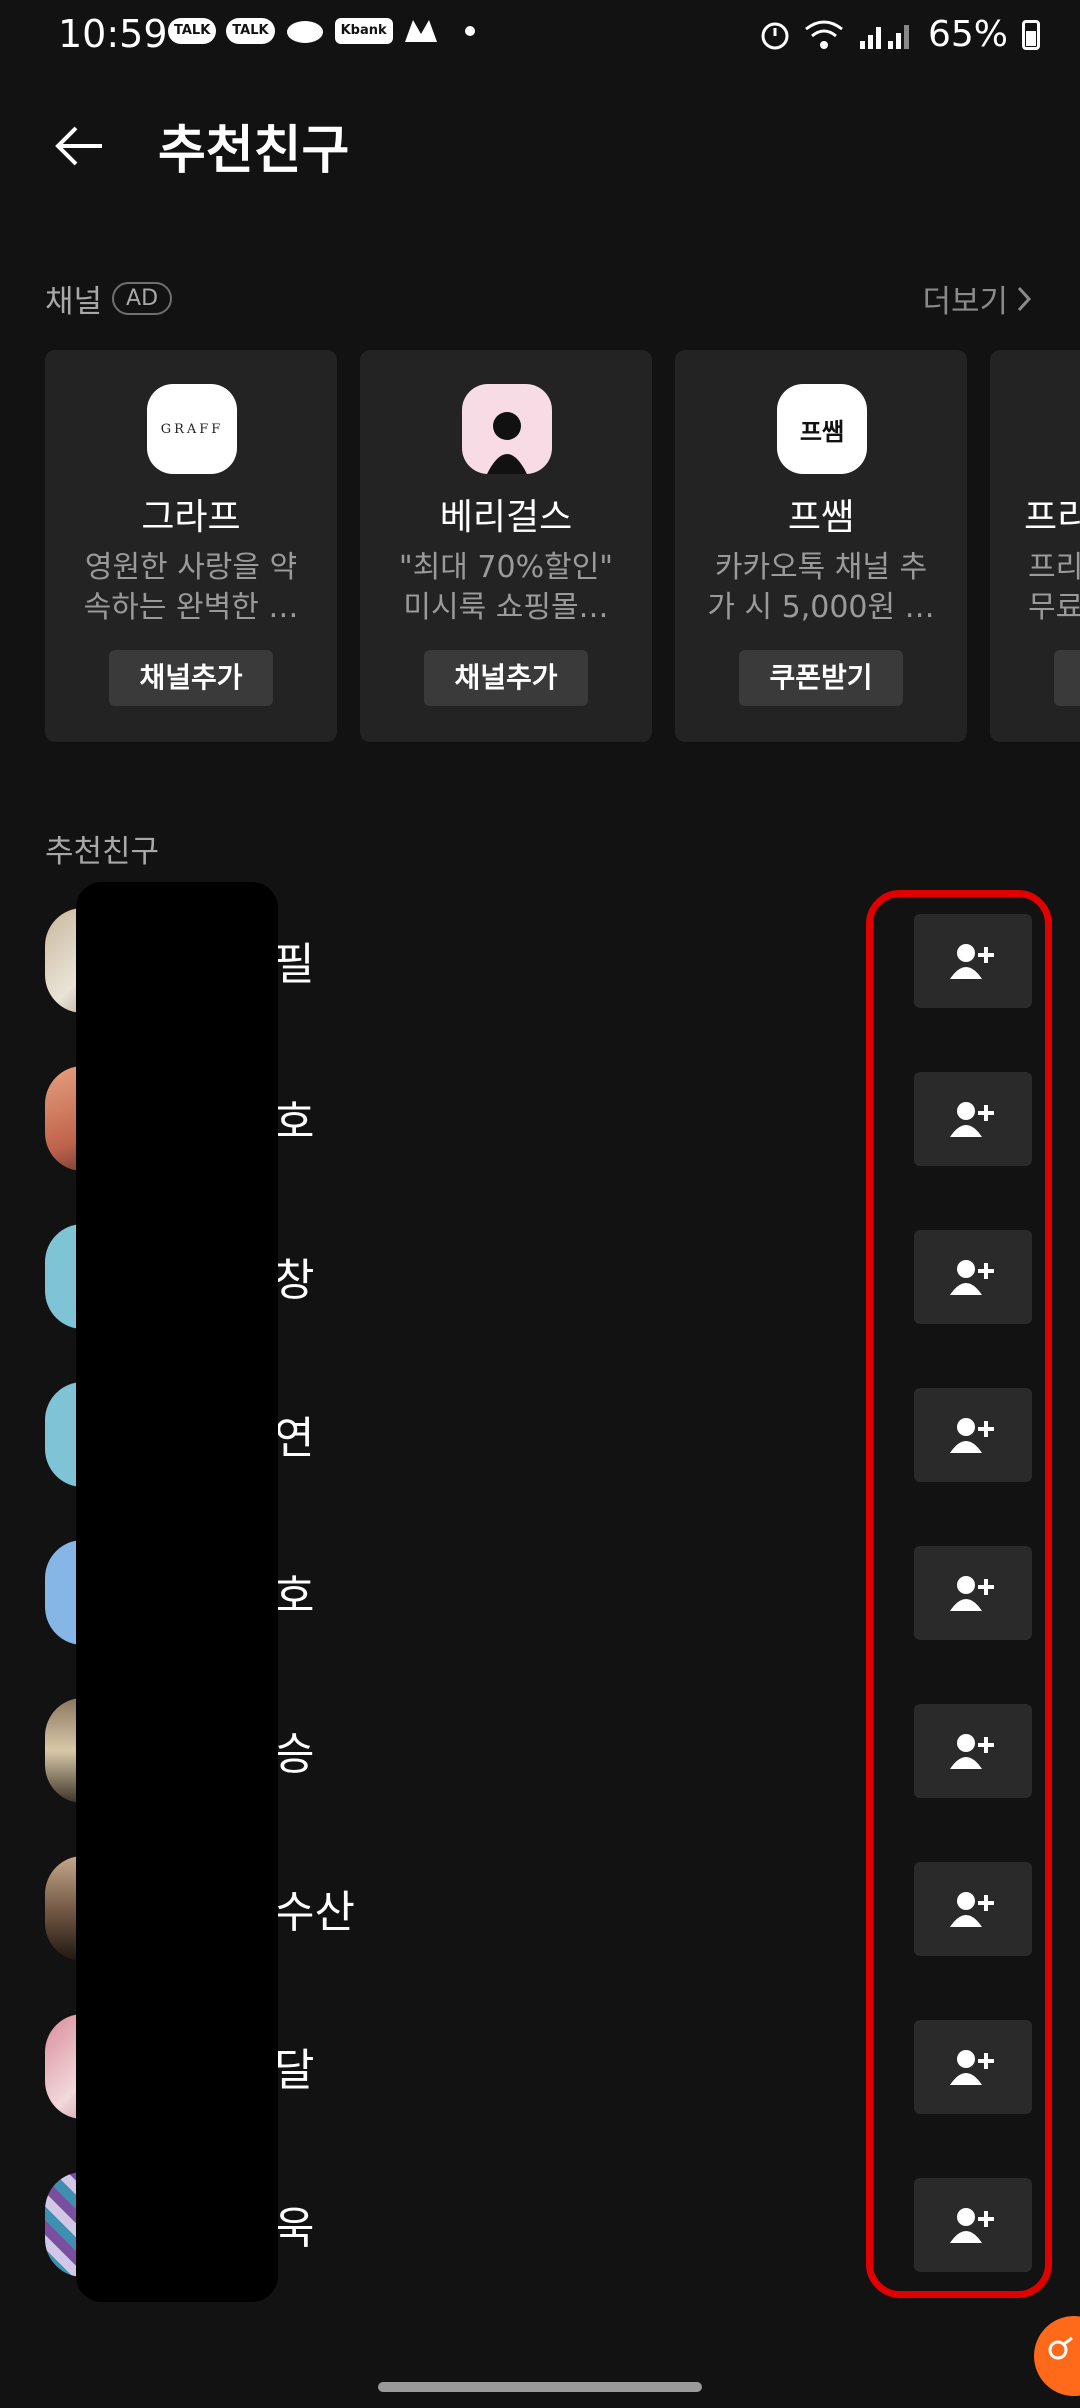 This screenshot has height=2408, width=1080. What do you see at coordinates (1054, 587) in the screenshot?
I see `channel-description: 프리 무료` at bounding box center [1054, 587].